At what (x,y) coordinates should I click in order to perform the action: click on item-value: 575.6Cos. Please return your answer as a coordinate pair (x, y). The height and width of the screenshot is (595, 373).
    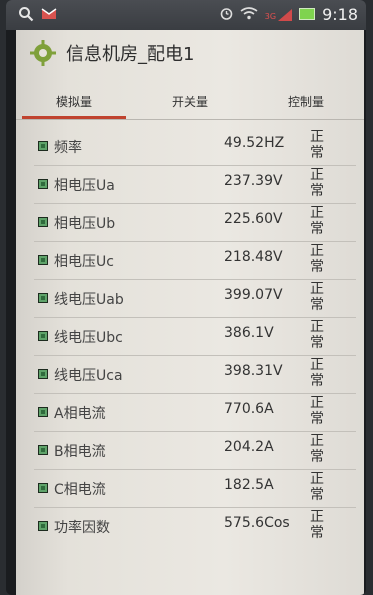
    Looking at the image, I should click on (257, 523).